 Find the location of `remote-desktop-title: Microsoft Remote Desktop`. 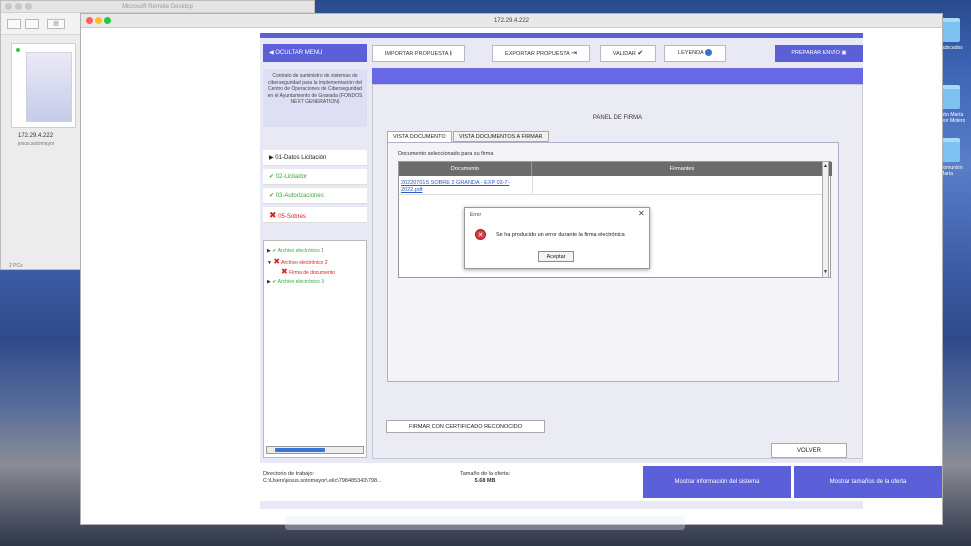

remote-desktop-title: Microsoft Remote Desktop is located at coordinates (157, 7).